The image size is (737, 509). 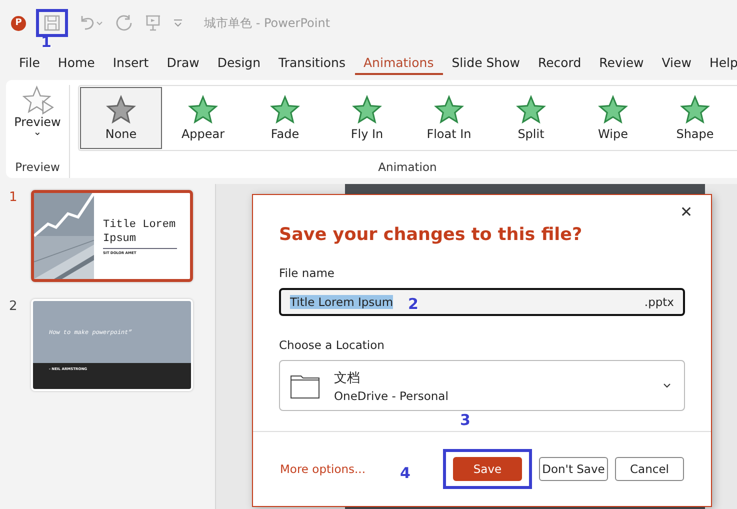 I want to click on presentation-icon, so click(x=153, y=23).